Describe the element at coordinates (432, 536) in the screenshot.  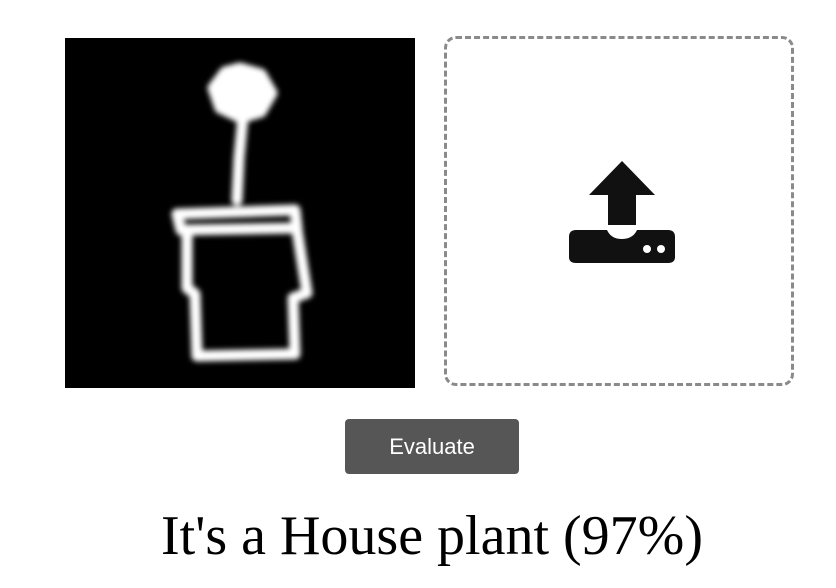
I see `prediction-result: It's a House plant (97%)` at that location.